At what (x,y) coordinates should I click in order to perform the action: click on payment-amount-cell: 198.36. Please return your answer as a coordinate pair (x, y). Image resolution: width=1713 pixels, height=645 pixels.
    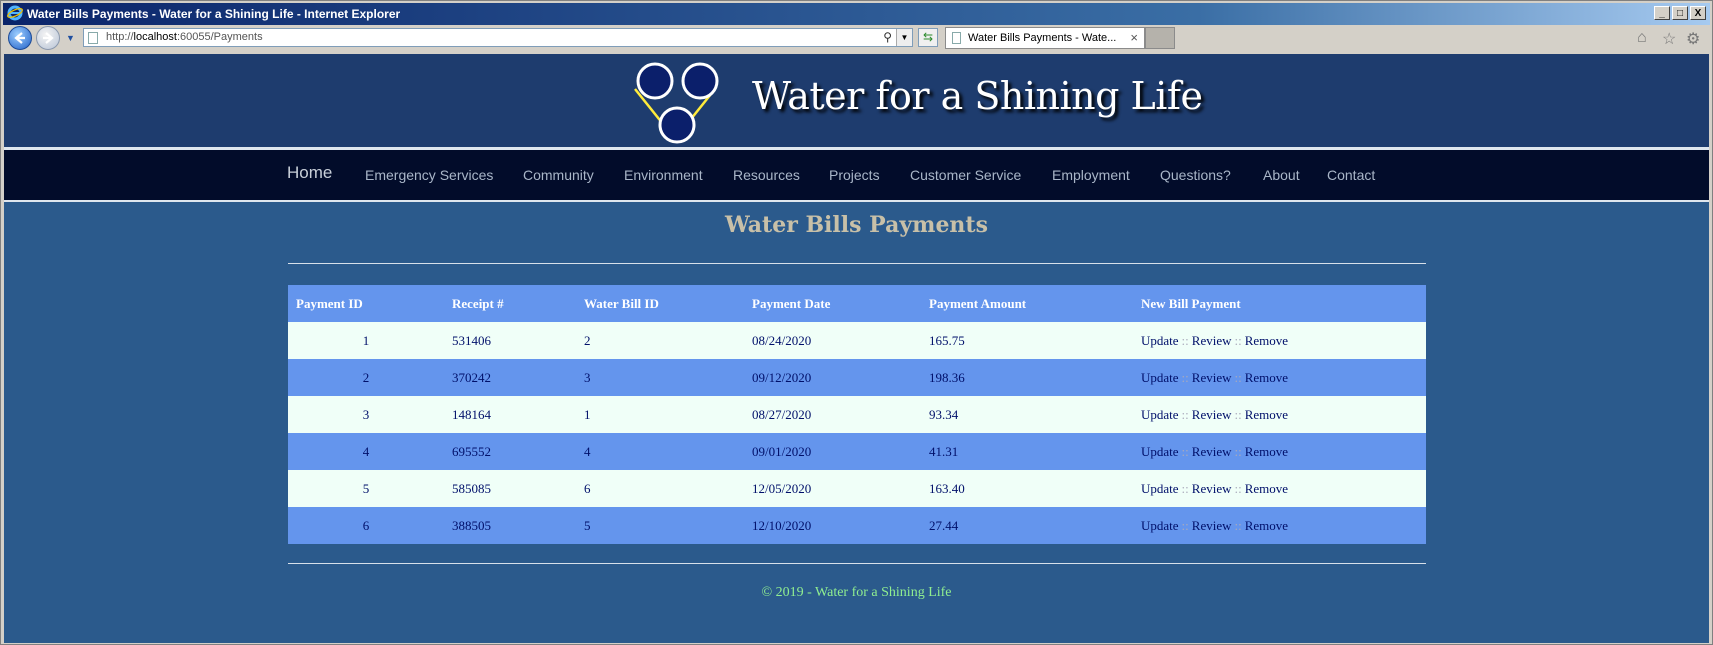
    Looking at the image, I should click on (1027, 377).